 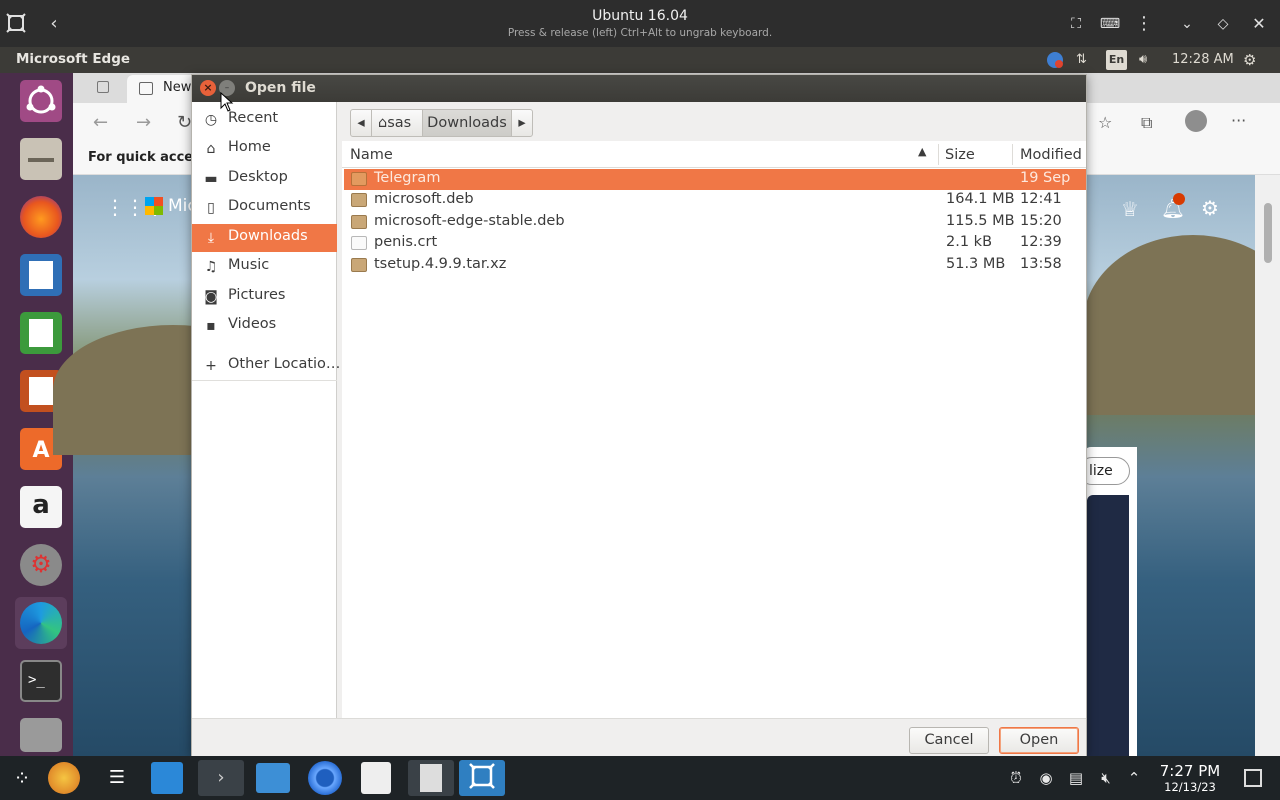 I want to click on panel-clock: 12:28 AM, so click(x=1203, y=60).